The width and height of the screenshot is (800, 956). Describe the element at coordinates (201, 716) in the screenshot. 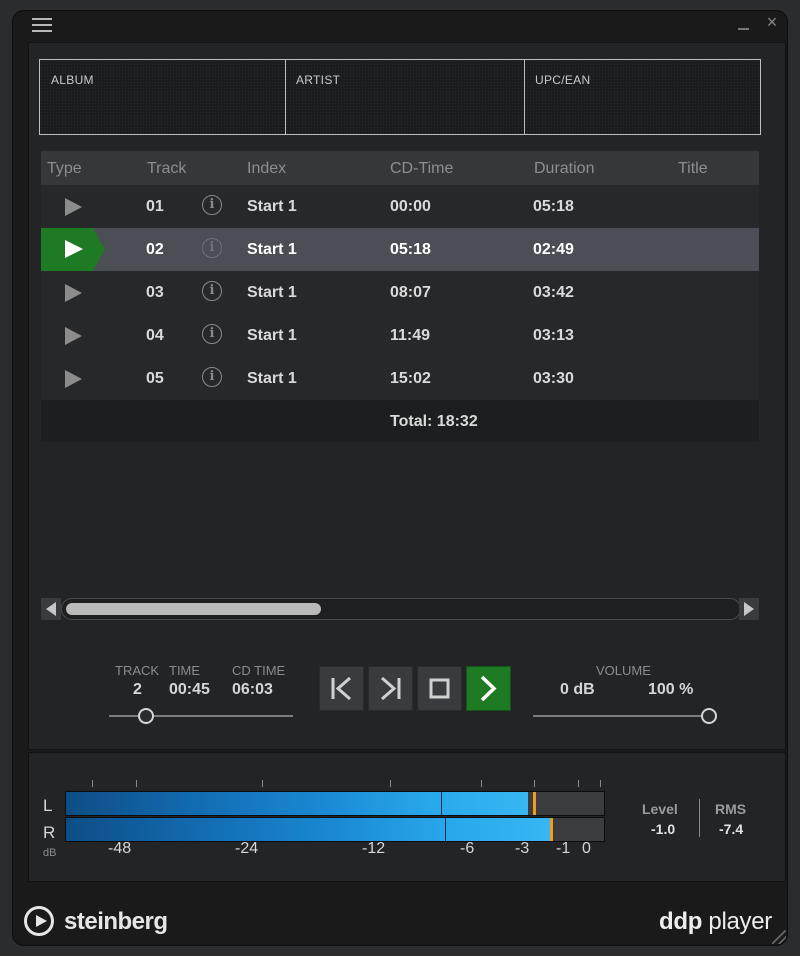

I see `position-slider-track` at that location.